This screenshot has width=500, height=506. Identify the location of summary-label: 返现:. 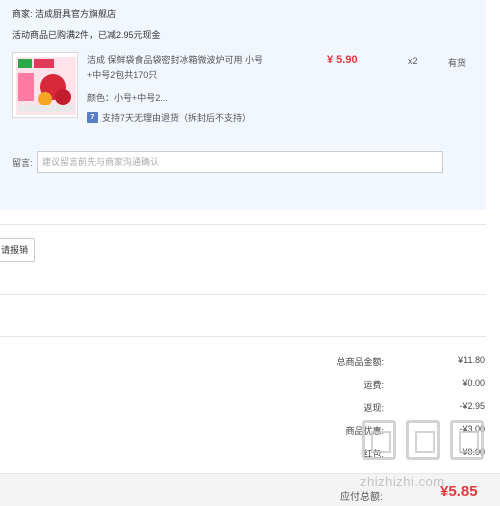
(373, 408).